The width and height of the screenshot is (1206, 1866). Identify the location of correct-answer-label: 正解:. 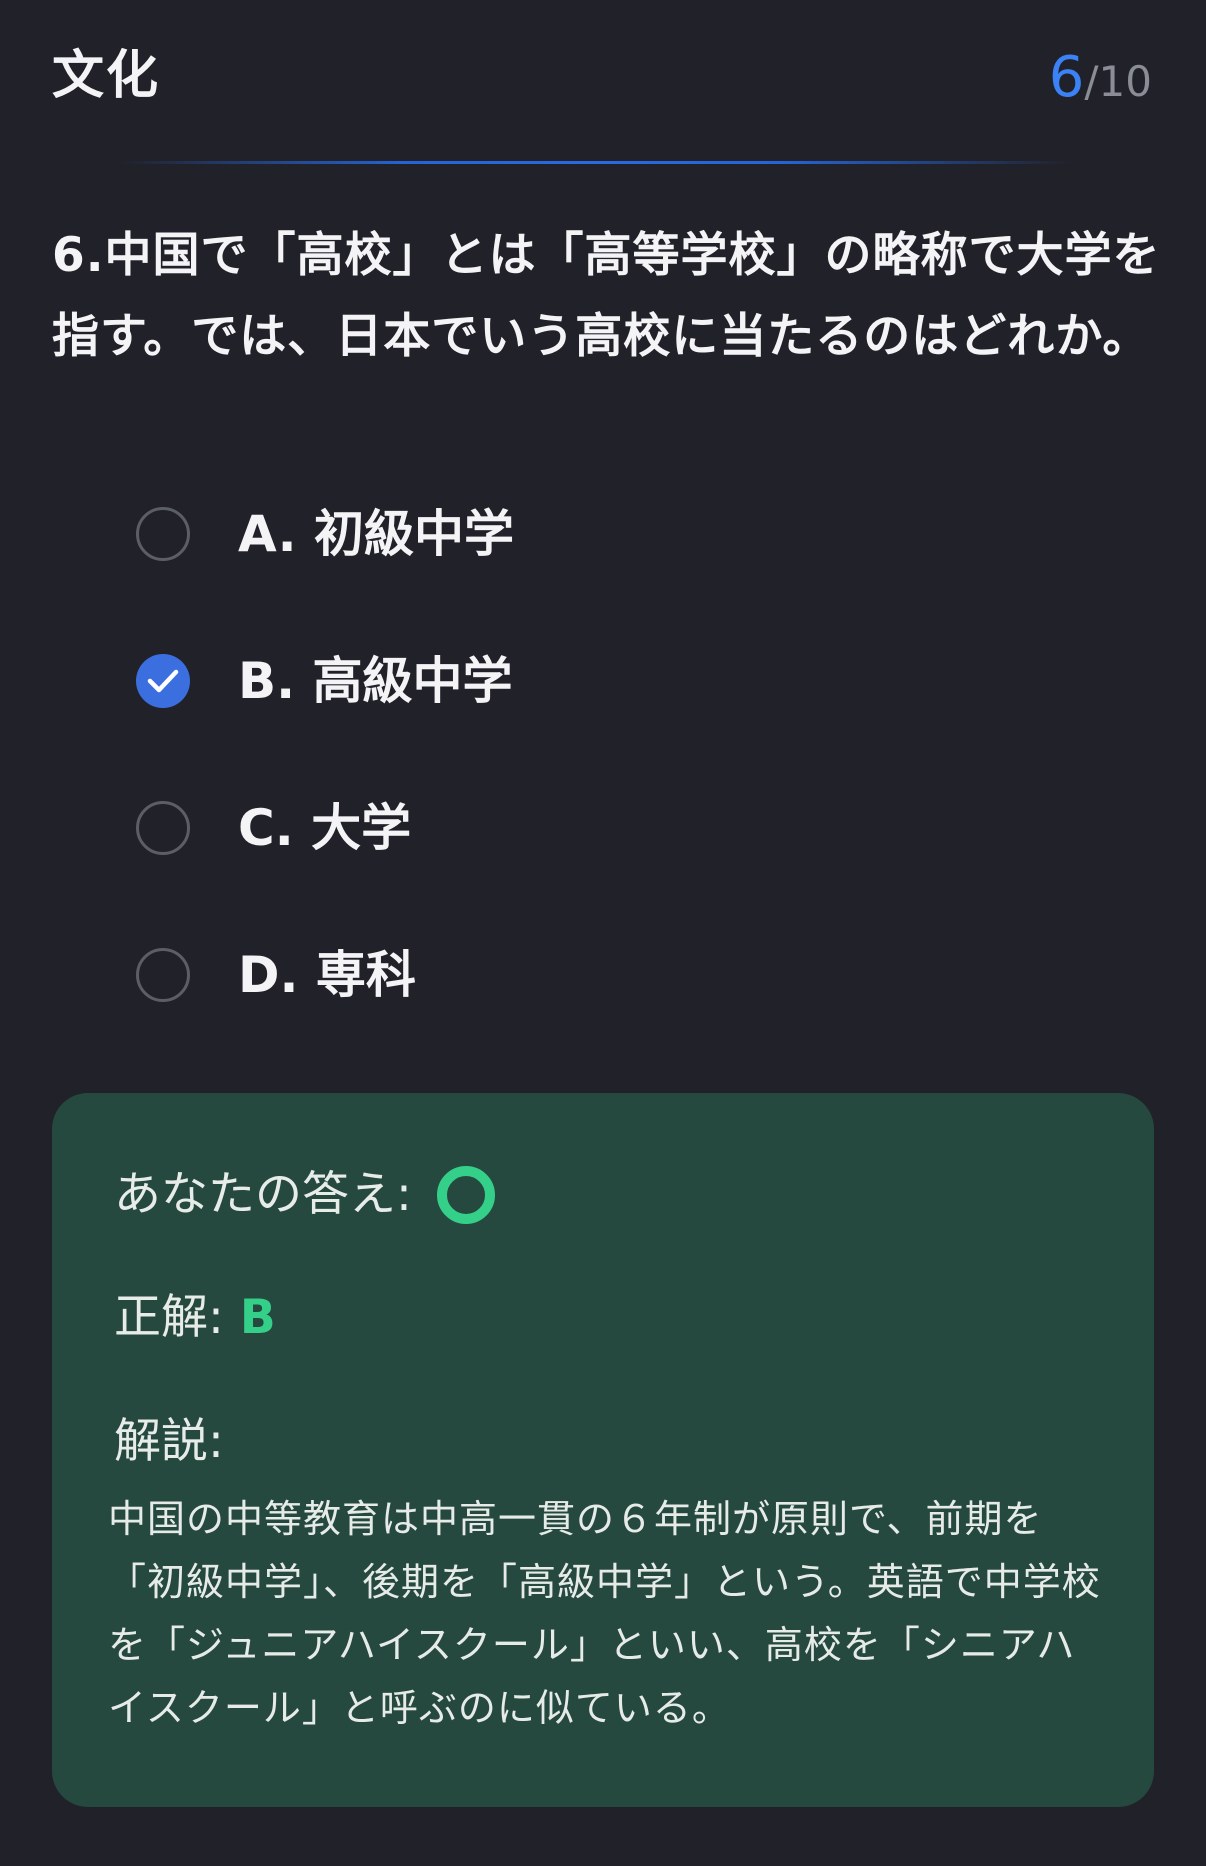
(169, 1317).